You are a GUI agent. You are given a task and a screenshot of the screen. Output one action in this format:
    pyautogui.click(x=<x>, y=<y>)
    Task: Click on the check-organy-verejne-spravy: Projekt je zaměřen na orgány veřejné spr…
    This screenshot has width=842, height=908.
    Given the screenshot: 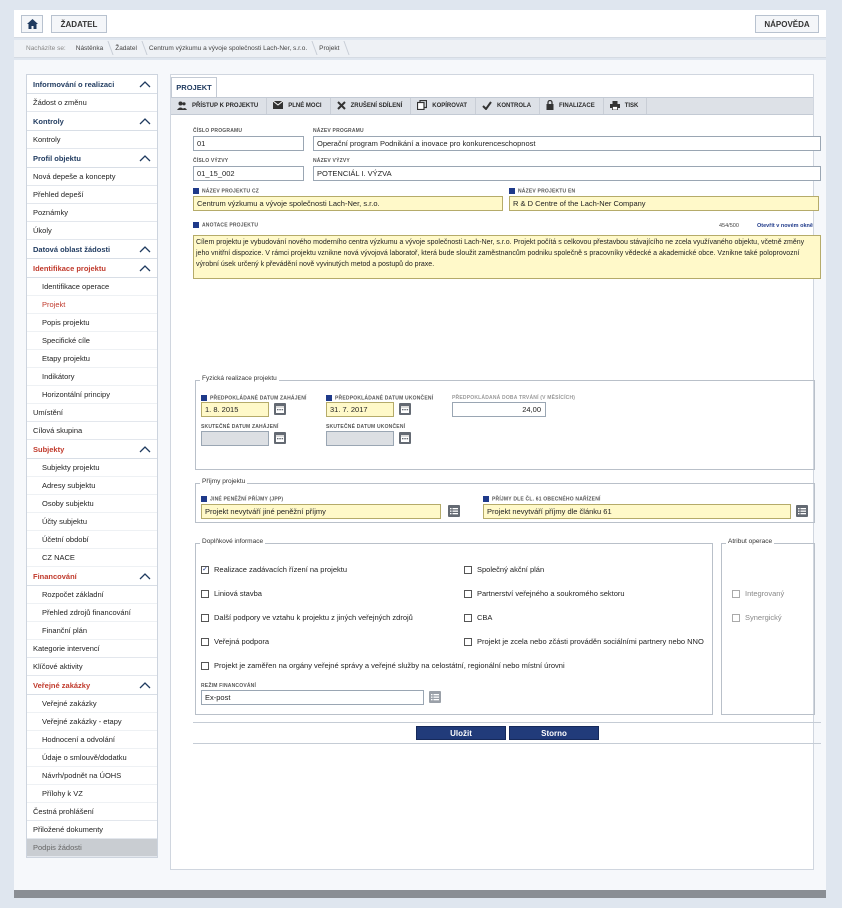 What is the action you would take?
    pyautogui.click(x=383, y=665)
    